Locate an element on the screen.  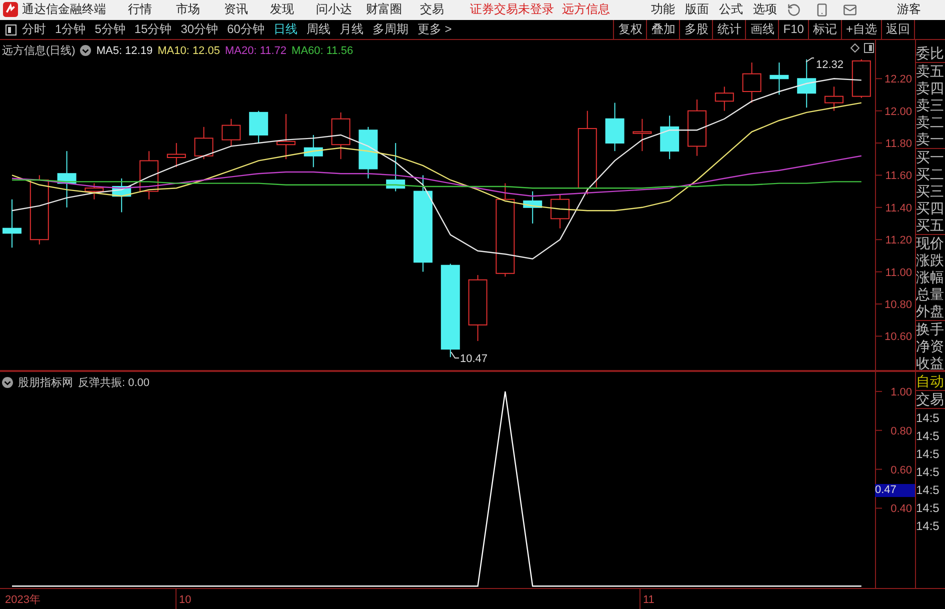
quote-field-label: 涨跌 is located at coordinates (930, 261).